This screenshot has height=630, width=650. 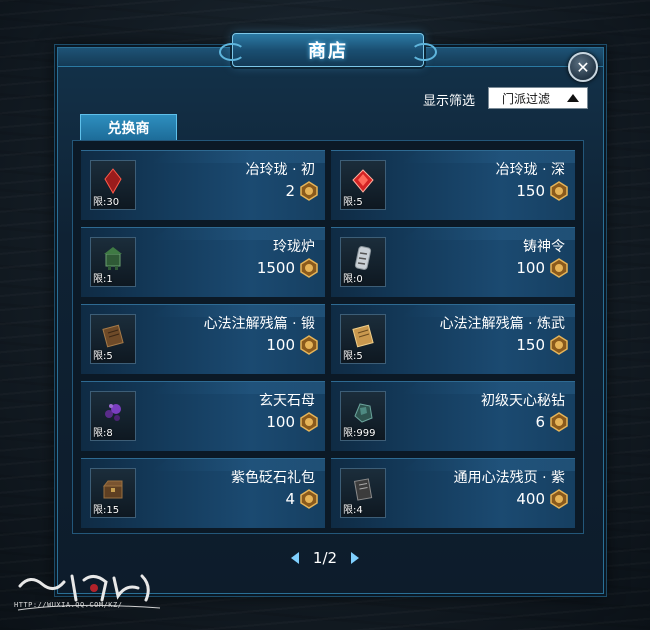 I want to click on title-plate: 商店, so click(x=328, y=50).